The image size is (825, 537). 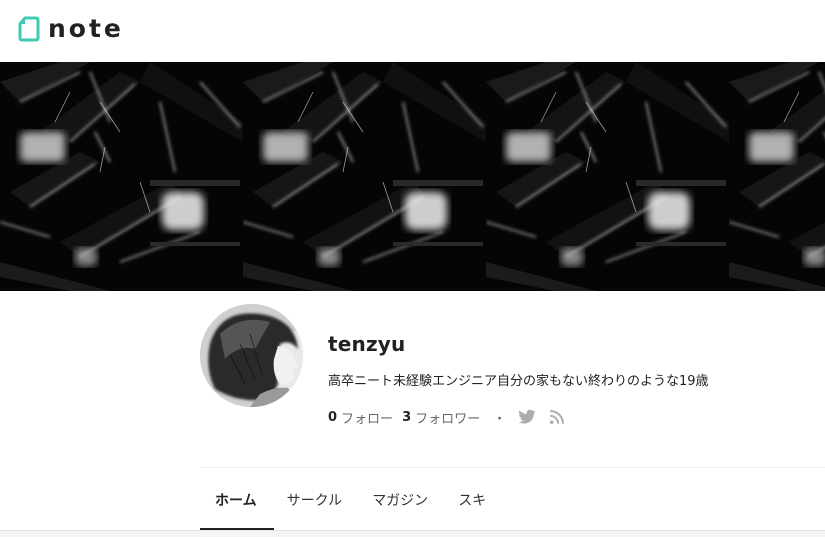 I want to click on profile-tabs: ホーム サークル マガジン スキ, so click(x=350, y=510).